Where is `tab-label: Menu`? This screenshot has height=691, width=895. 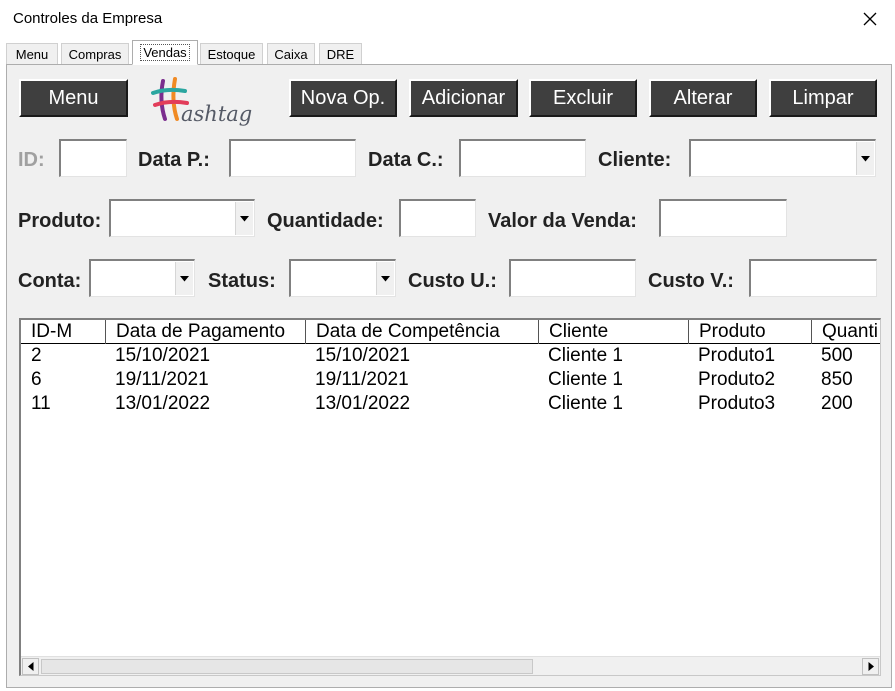 tab-label: Menu is located at coordinates (32, 54).